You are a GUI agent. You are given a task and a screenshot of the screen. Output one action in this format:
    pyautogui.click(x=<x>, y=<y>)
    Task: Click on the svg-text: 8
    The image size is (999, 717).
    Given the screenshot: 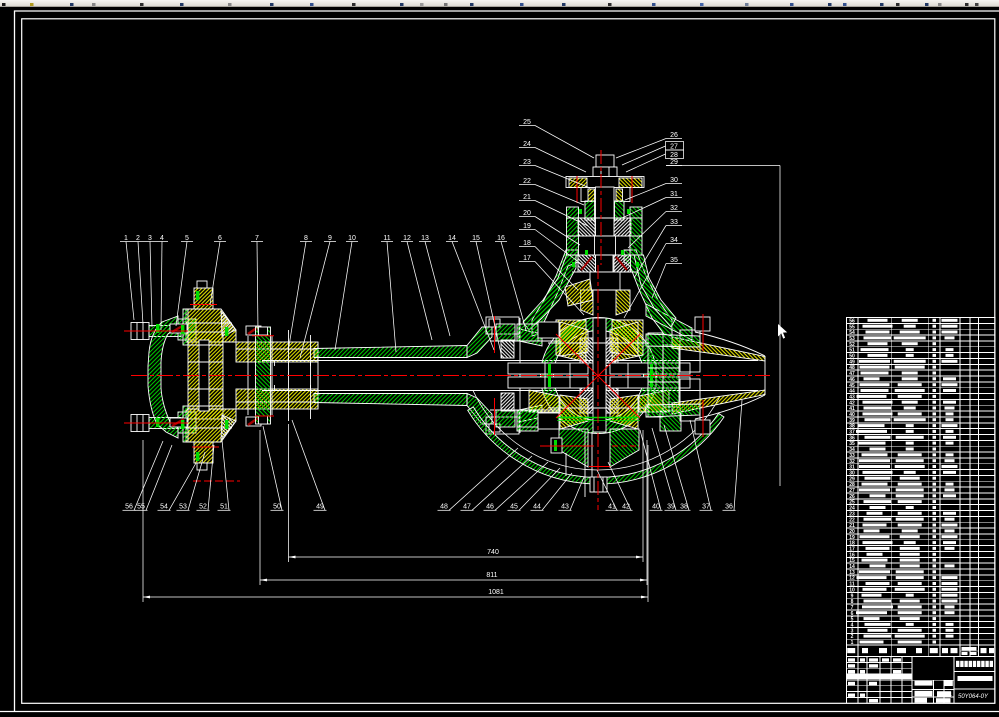 What is the action you would take?
    pyautogui.click(x=306, y=238)
    